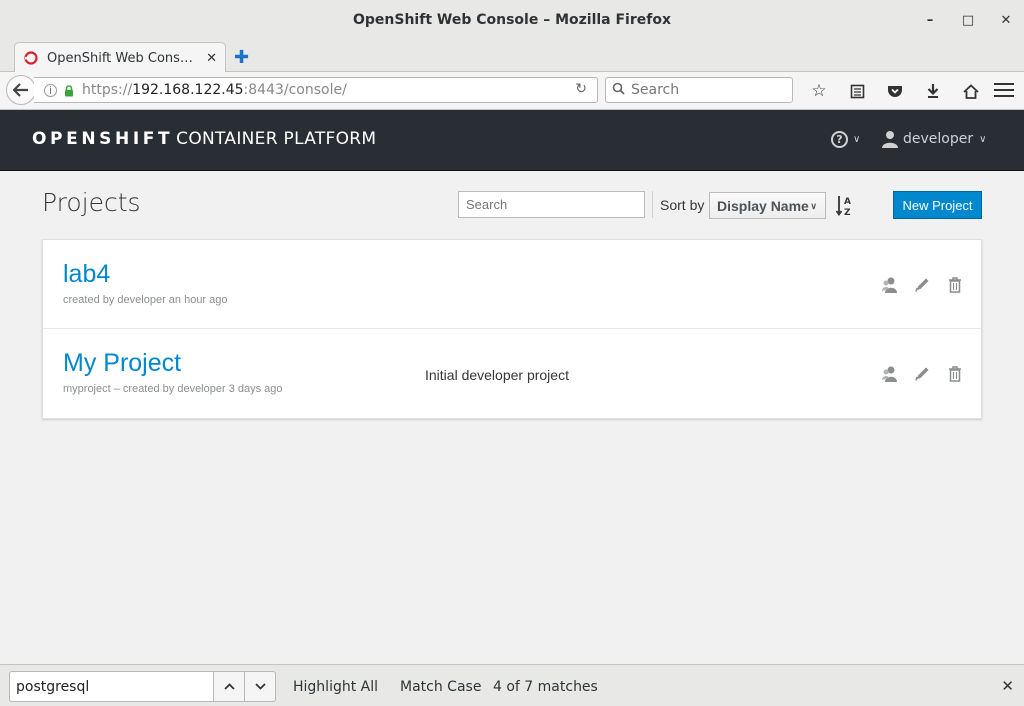 This screenshot has width=1024, height=706. I want to click on search-icon, so click(618, 90).